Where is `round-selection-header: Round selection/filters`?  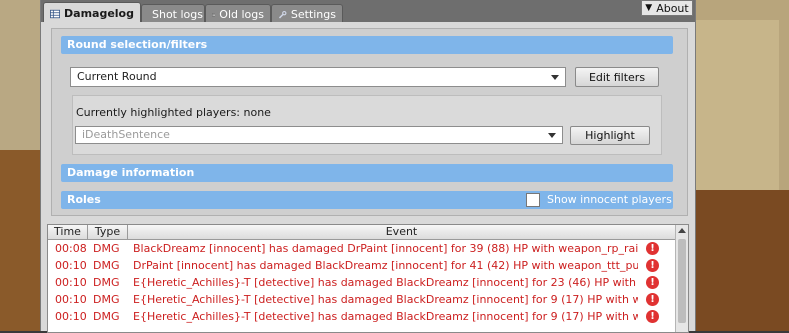
round-selection-header: Round selection/filters is located at coordinates (367, 45).